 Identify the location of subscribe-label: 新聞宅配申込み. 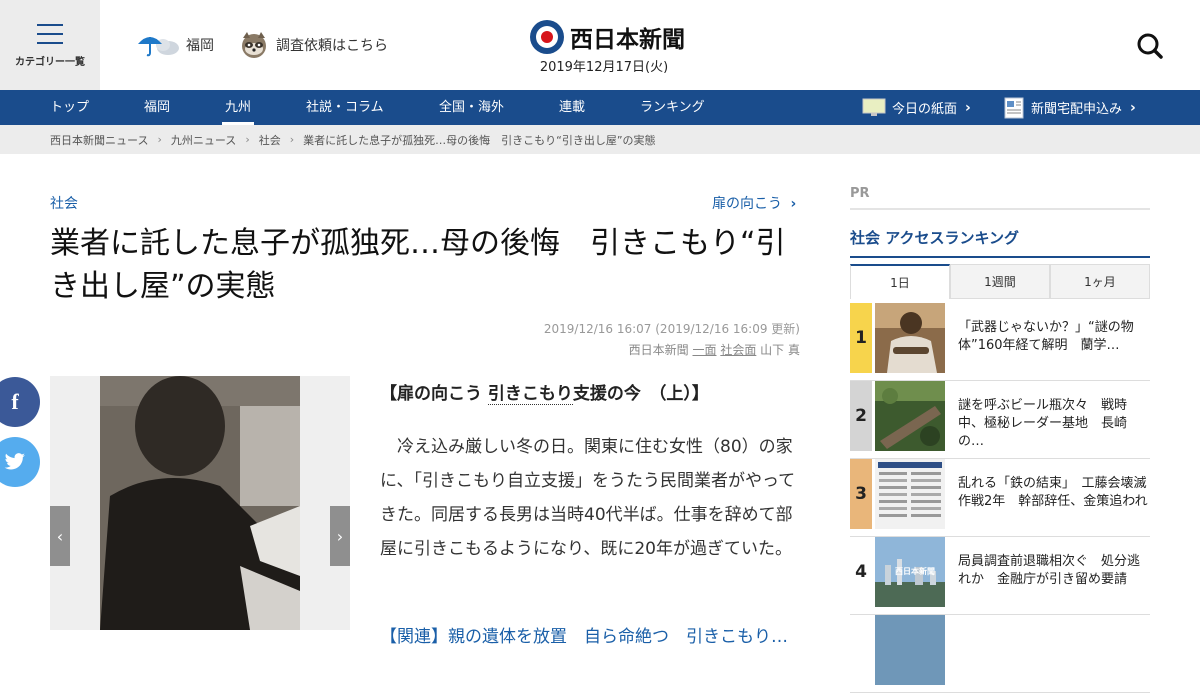
(1077, 109).